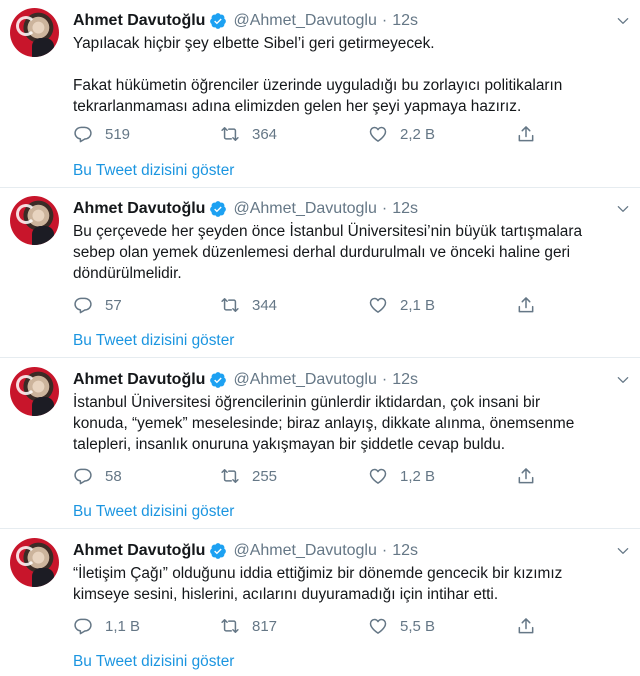  I want to click on like-count: 2,1 B, so click(418, 305).